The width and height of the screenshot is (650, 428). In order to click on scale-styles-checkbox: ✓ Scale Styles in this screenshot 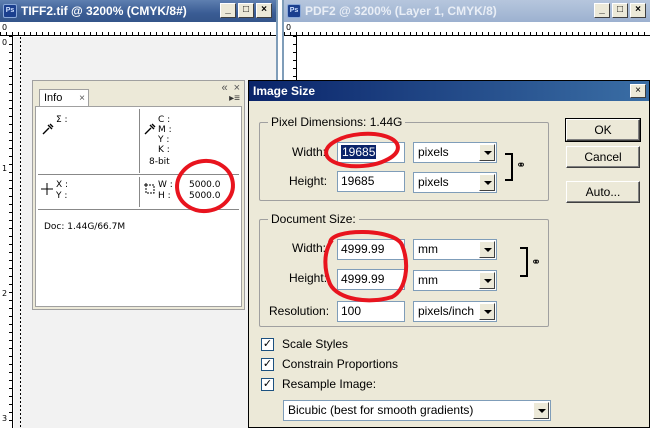, I will do `click(304, 344)`.